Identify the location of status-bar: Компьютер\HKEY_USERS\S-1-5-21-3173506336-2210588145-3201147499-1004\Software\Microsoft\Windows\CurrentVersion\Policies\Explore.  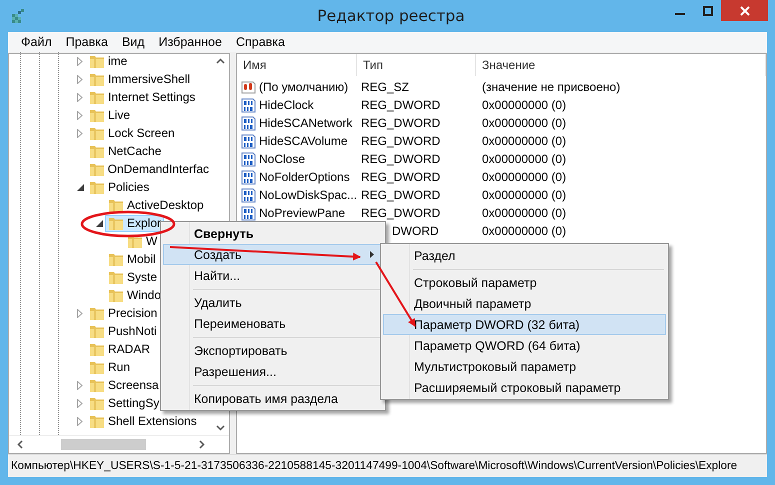
(387, 465).